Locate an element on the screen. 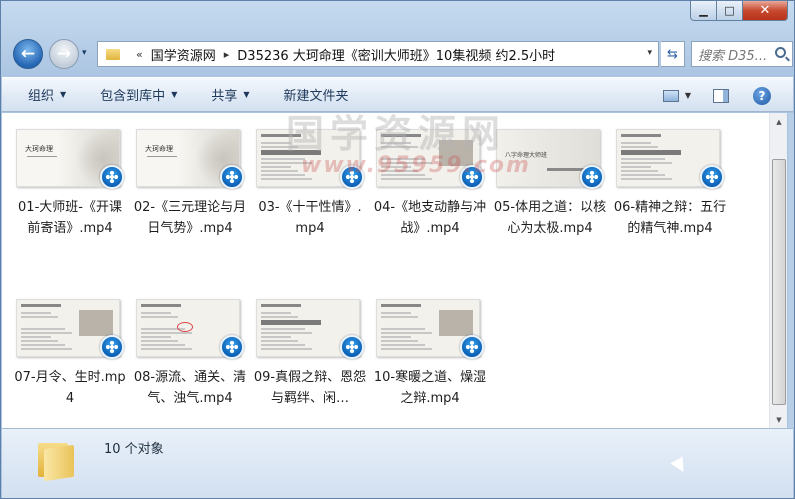  caption-buttons: ▁ □ ✕ is located at coordinates (739, 11).